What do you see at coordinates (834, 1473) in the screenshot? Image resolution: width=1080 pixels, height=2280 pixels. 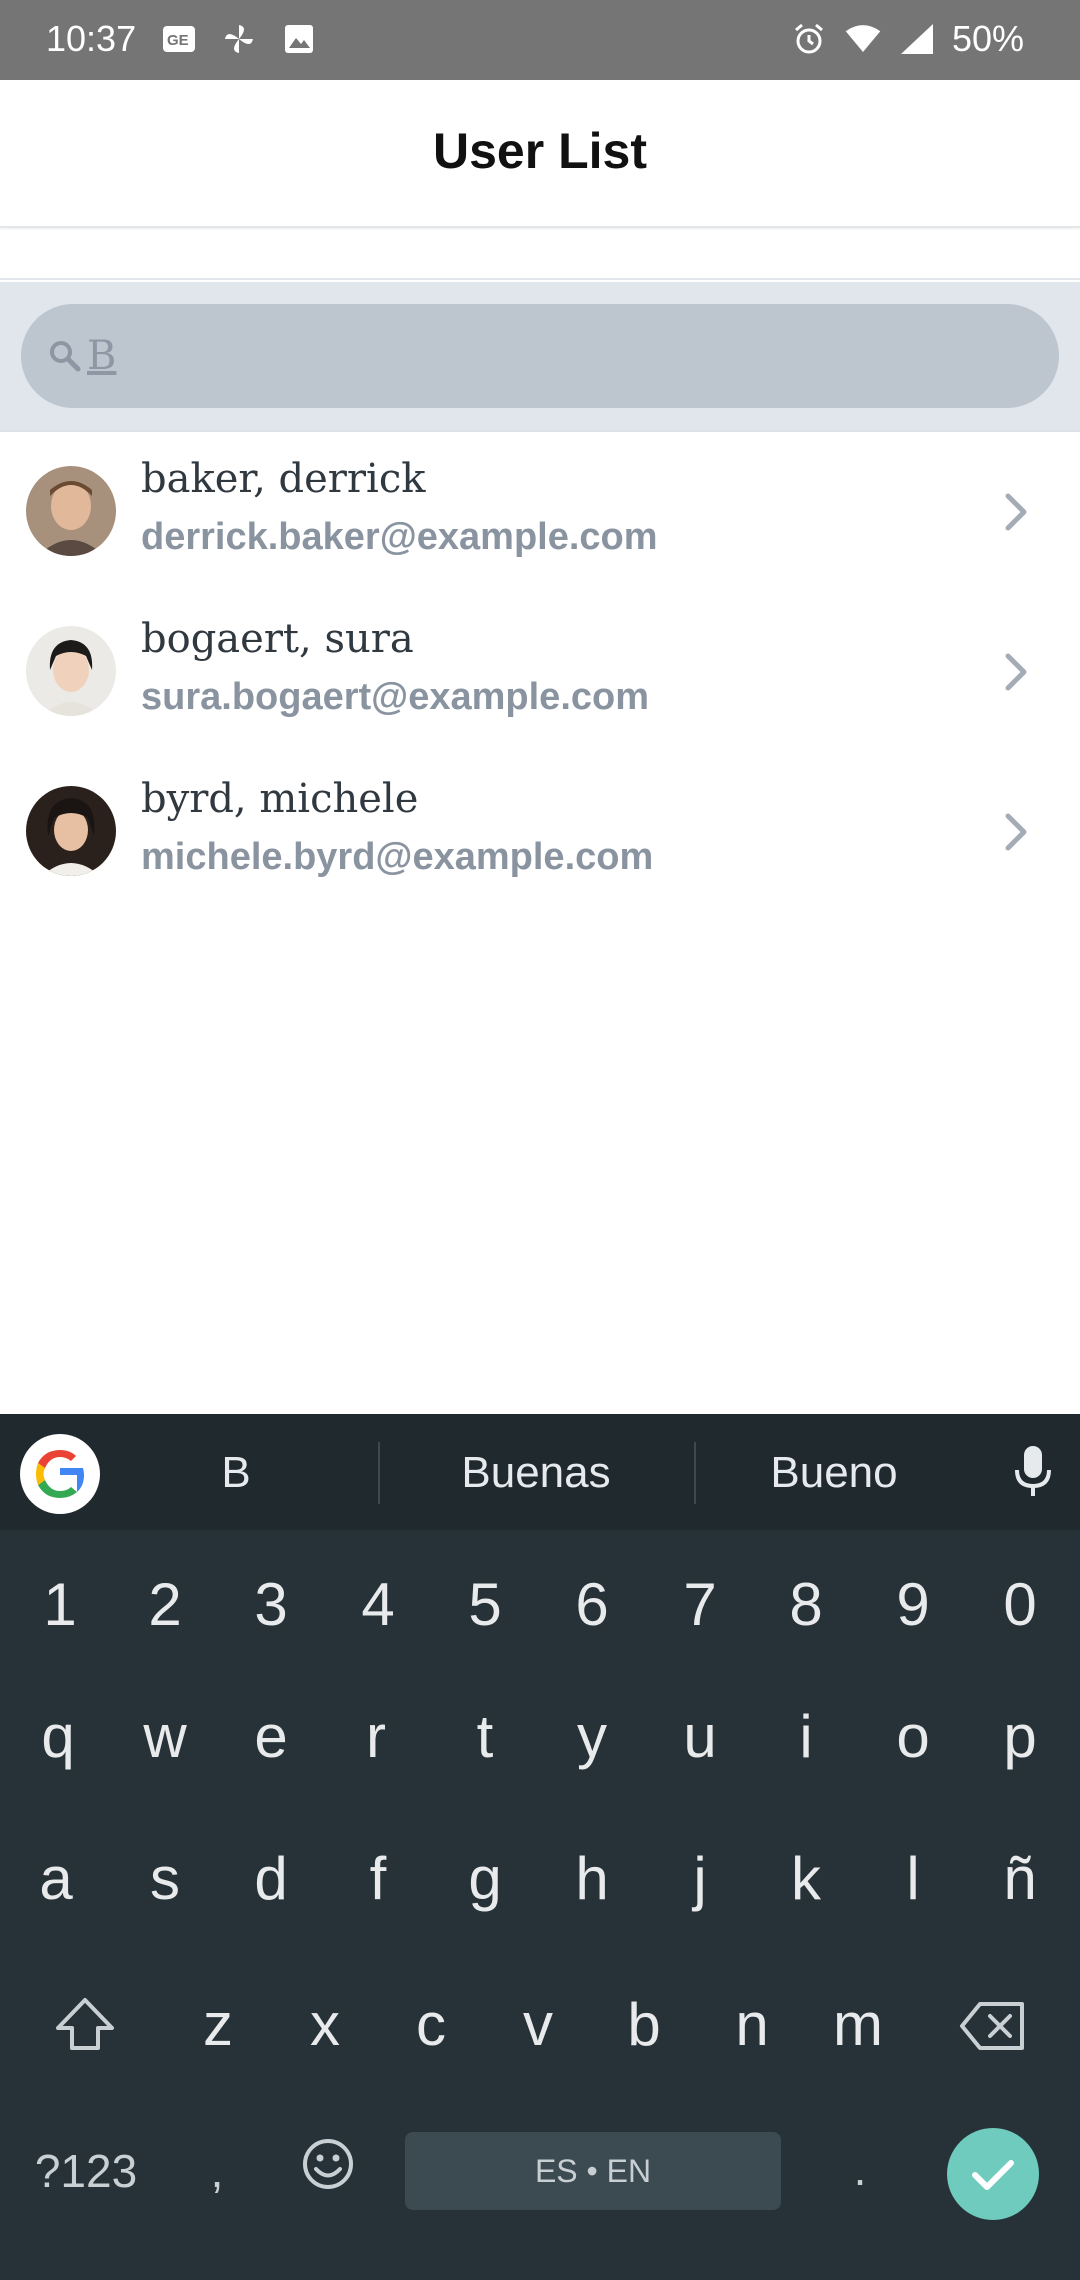 I see `suggestion-3: Bueno` at bounding box center [834, 1473].